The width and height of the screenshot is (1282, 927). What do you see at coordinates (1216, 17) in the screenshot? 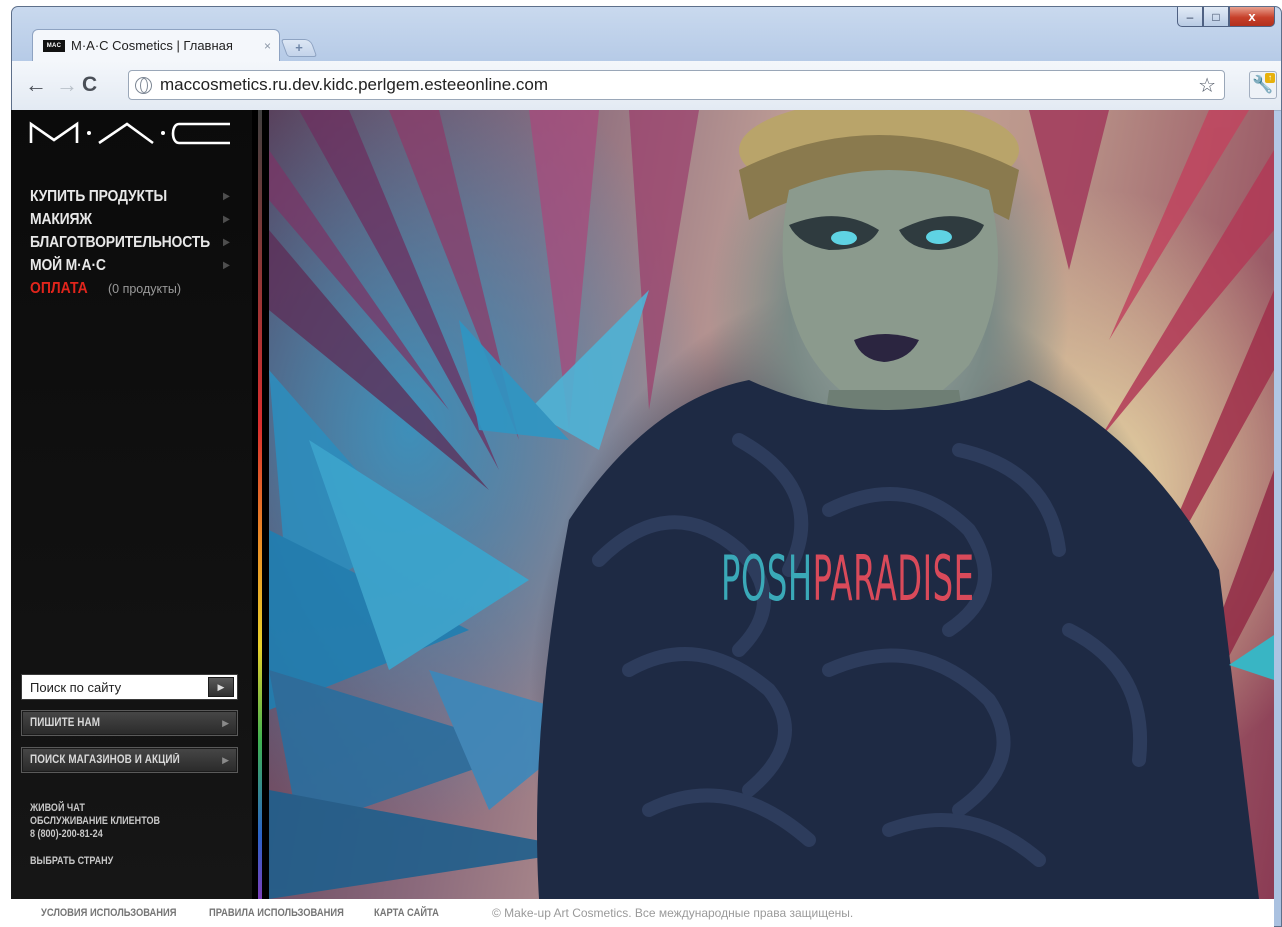
I see `maximize-button: □` at bounding box center [1216, 17].